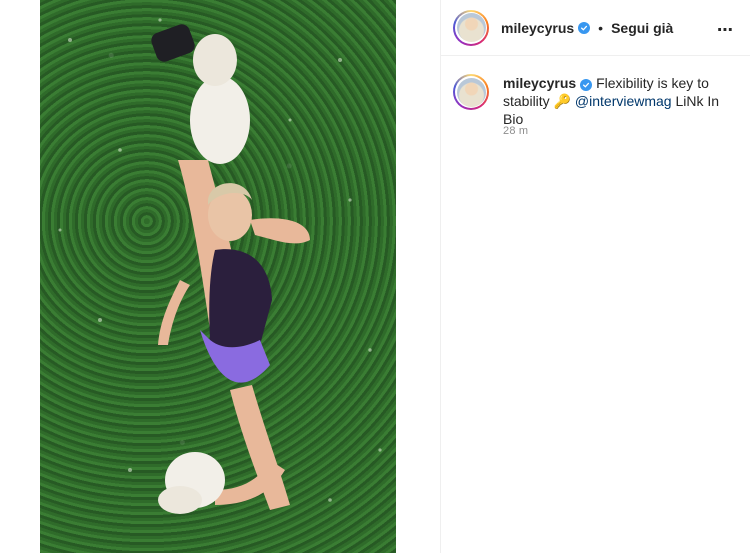  What do you see at coordinates (642, 28) in the screenshot?
I see `following-button: Segui già` at bounding box center [642, 28].